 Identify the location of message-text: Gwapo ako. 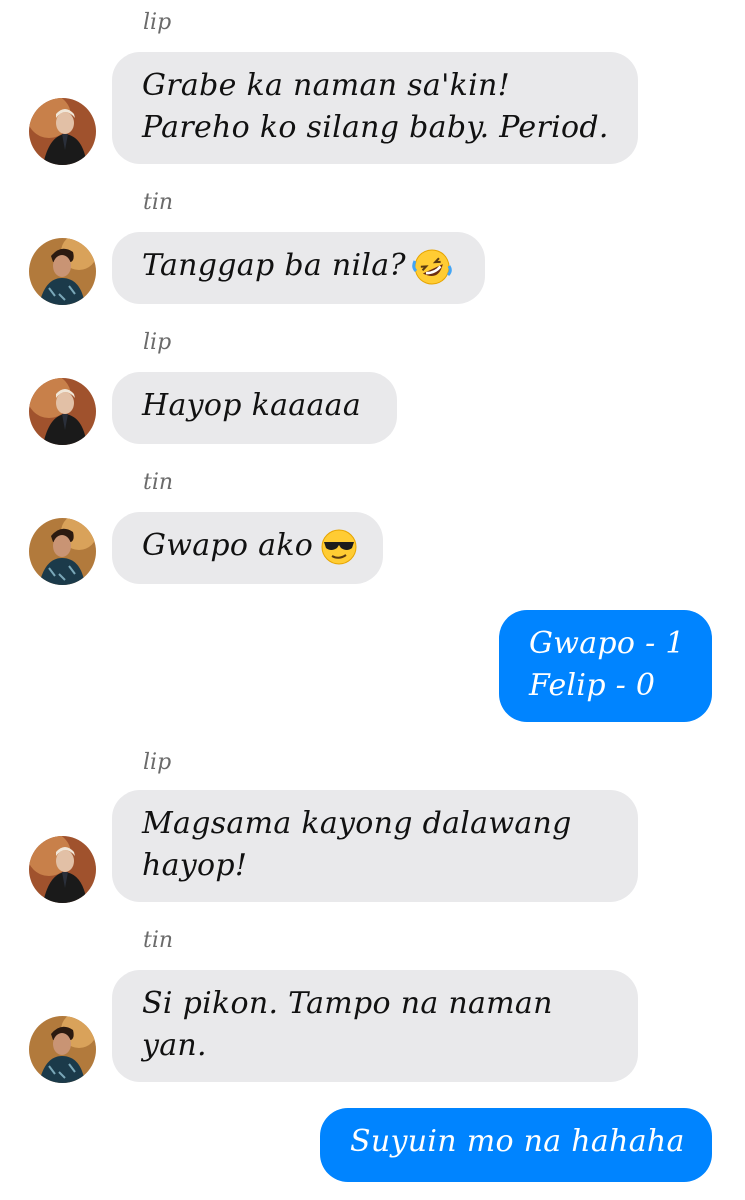
(228, 545).